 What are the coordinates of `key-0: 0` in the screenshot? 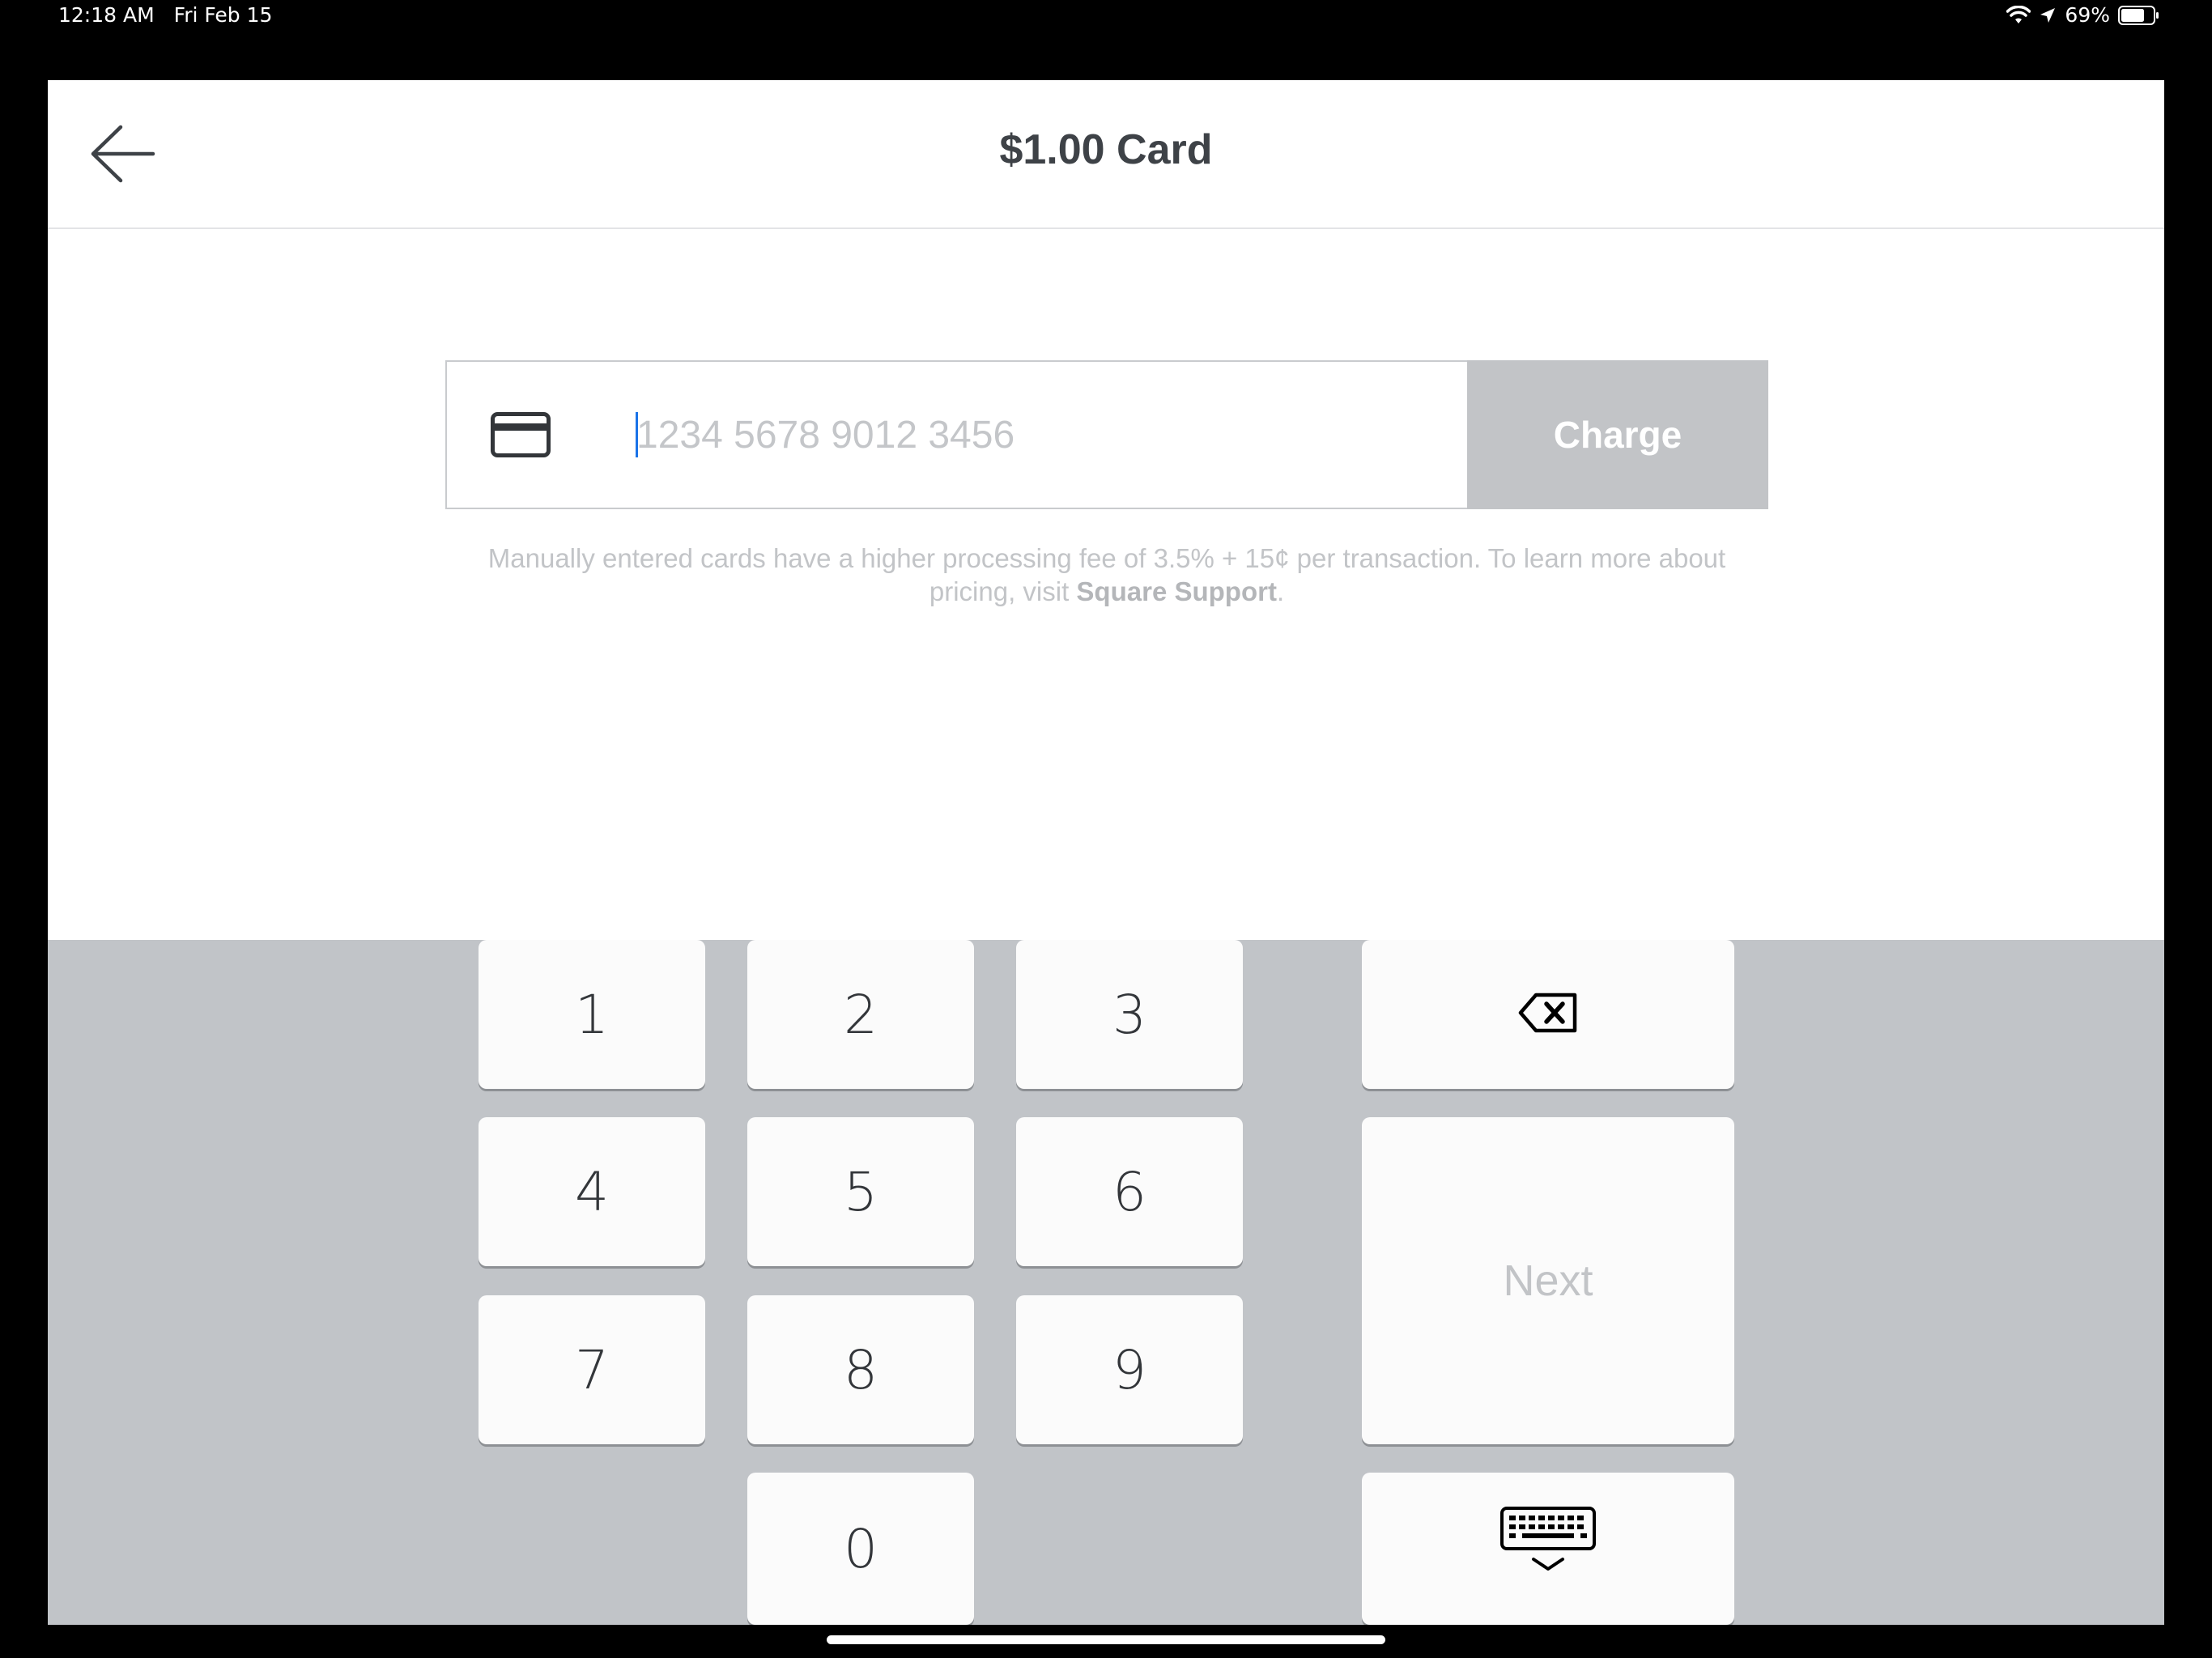 It's located at (860, 1549).